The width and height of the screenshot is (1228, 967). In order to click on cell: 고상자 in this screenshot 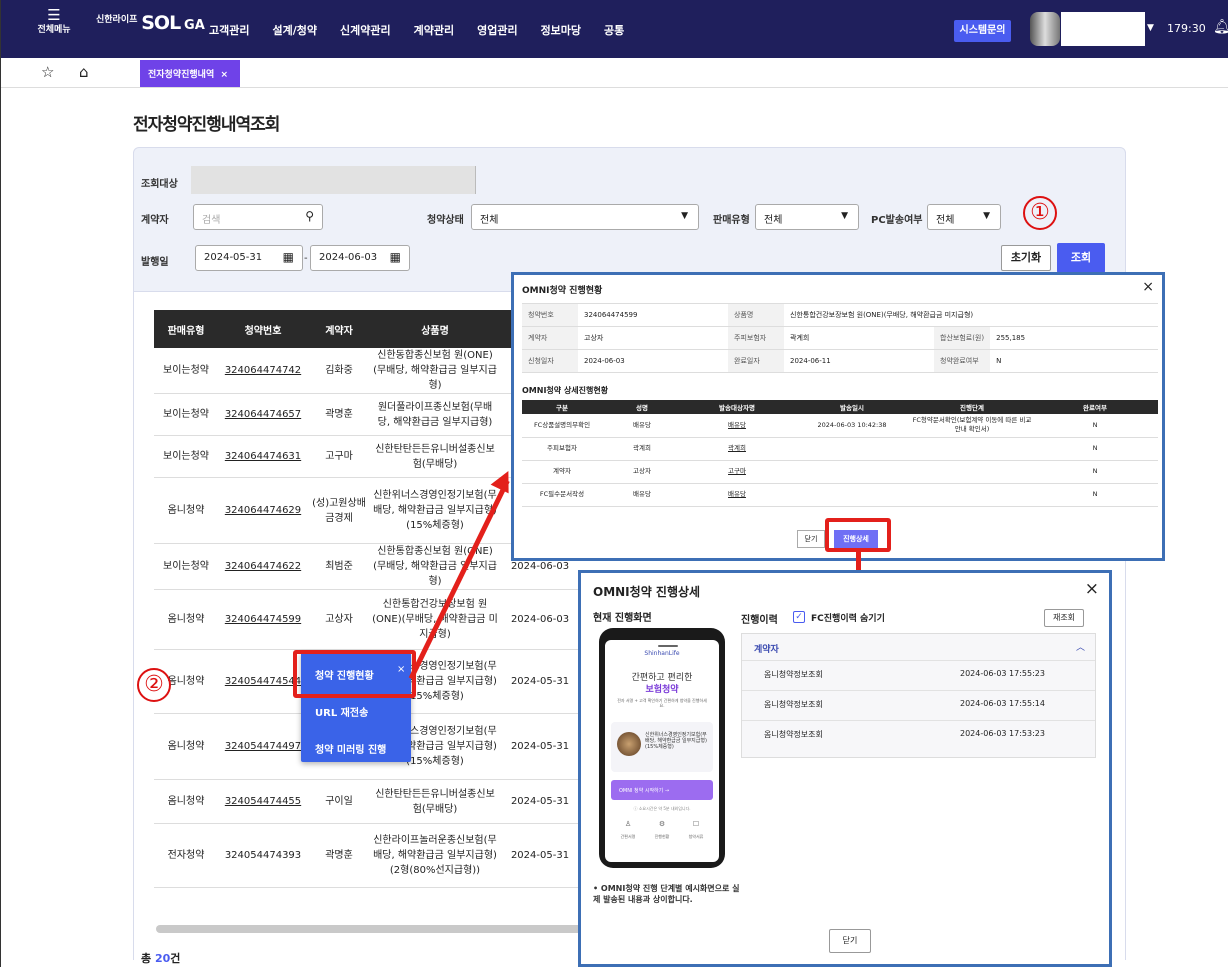, I will do `click(642, 472)`.